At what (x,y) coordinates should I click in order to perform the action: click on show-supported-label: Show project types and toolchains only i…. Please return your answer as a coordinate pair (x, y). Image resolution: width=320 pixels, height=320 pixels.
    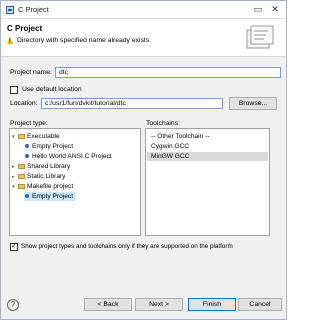
    Looking at the image, I should click on (127, 246).